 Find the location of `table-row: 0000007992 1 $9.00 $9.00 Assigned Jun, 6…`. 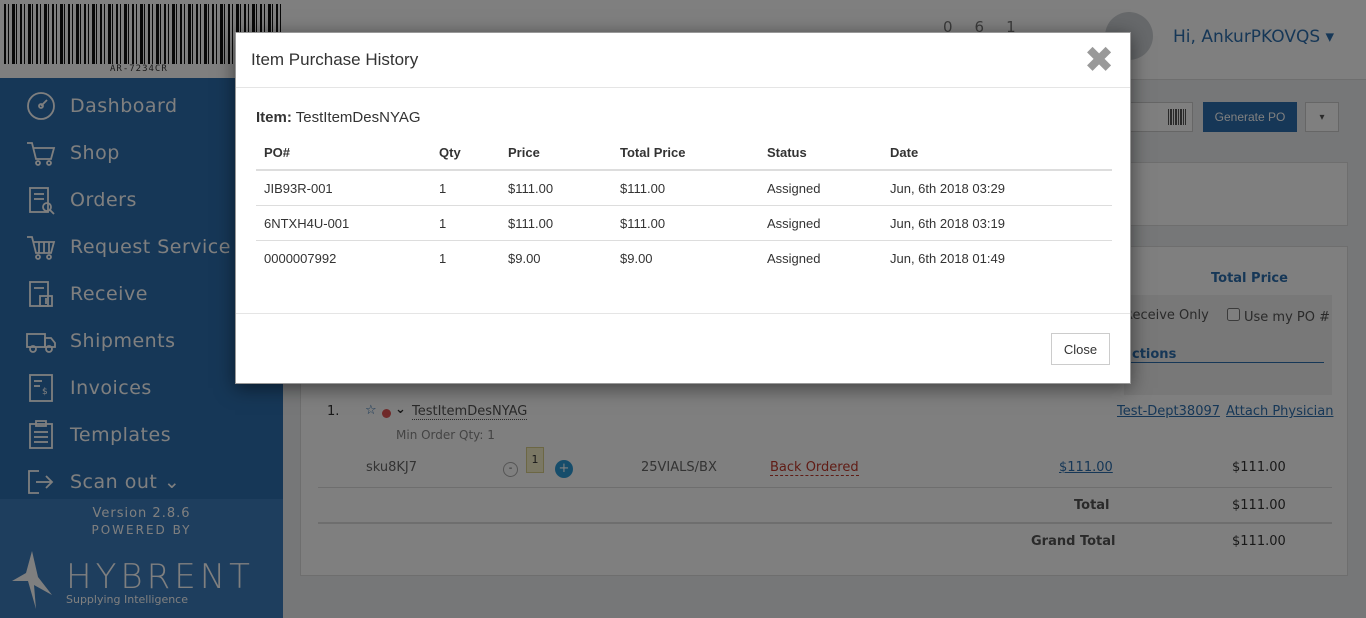

table-row: 0000007992 1 $9.00 $9.00 Assigned Jun, 6… is located at coordinates (684, 258).